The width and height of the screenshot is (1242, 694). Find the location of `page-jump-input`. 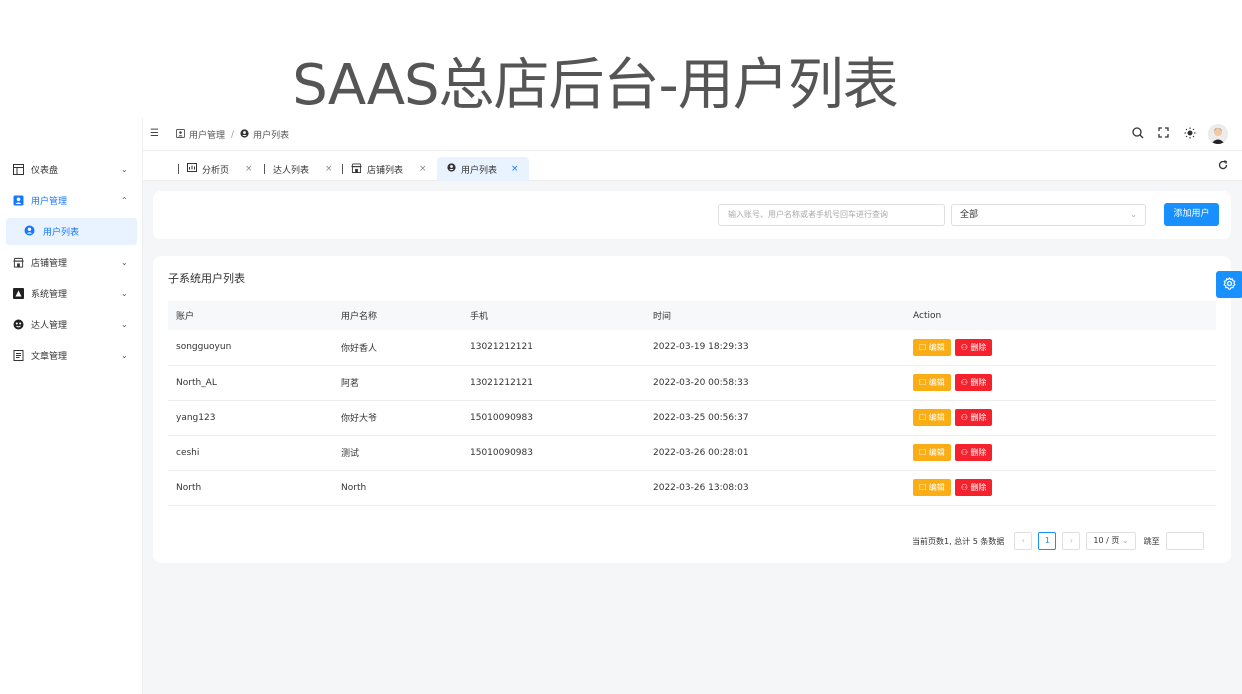

page-jump-input is located at coordinates (1184, 541).